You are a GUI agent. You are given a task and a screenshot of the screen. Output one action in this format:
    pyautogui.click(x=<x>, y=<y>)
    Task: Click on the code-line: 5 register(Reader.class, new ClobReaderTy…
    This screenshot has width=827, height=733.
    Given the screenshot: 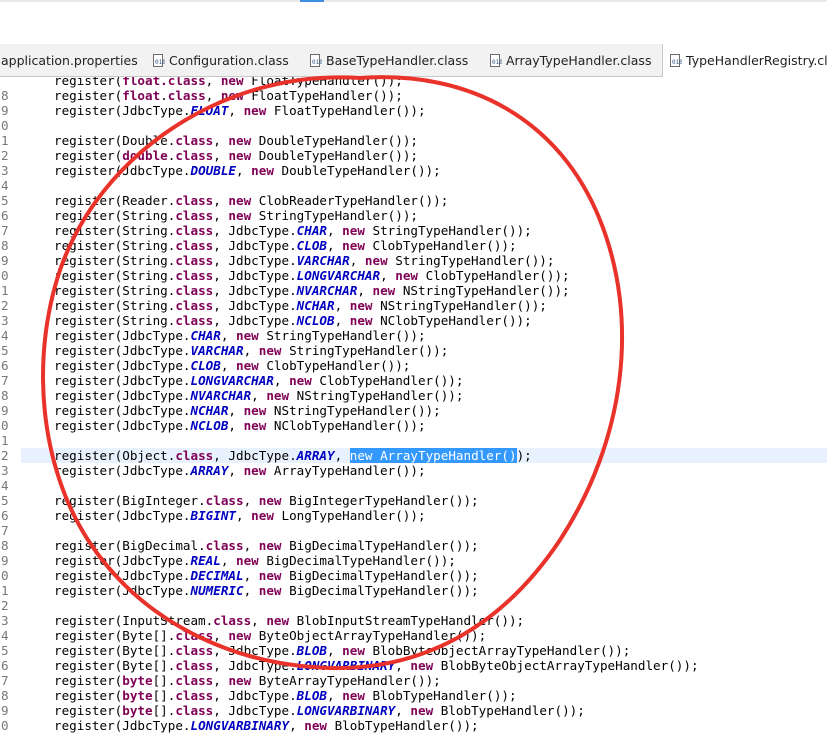 What is the action you would take?
    pyautogui.click(x=413, y=200)
    